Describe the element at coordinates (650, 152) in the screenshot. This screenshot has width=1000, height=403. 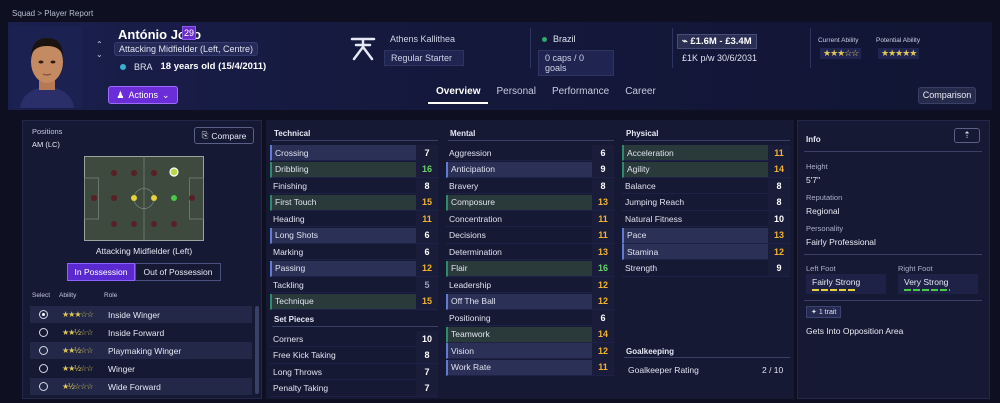
I see `attribute-name: Acceleration` at that location.